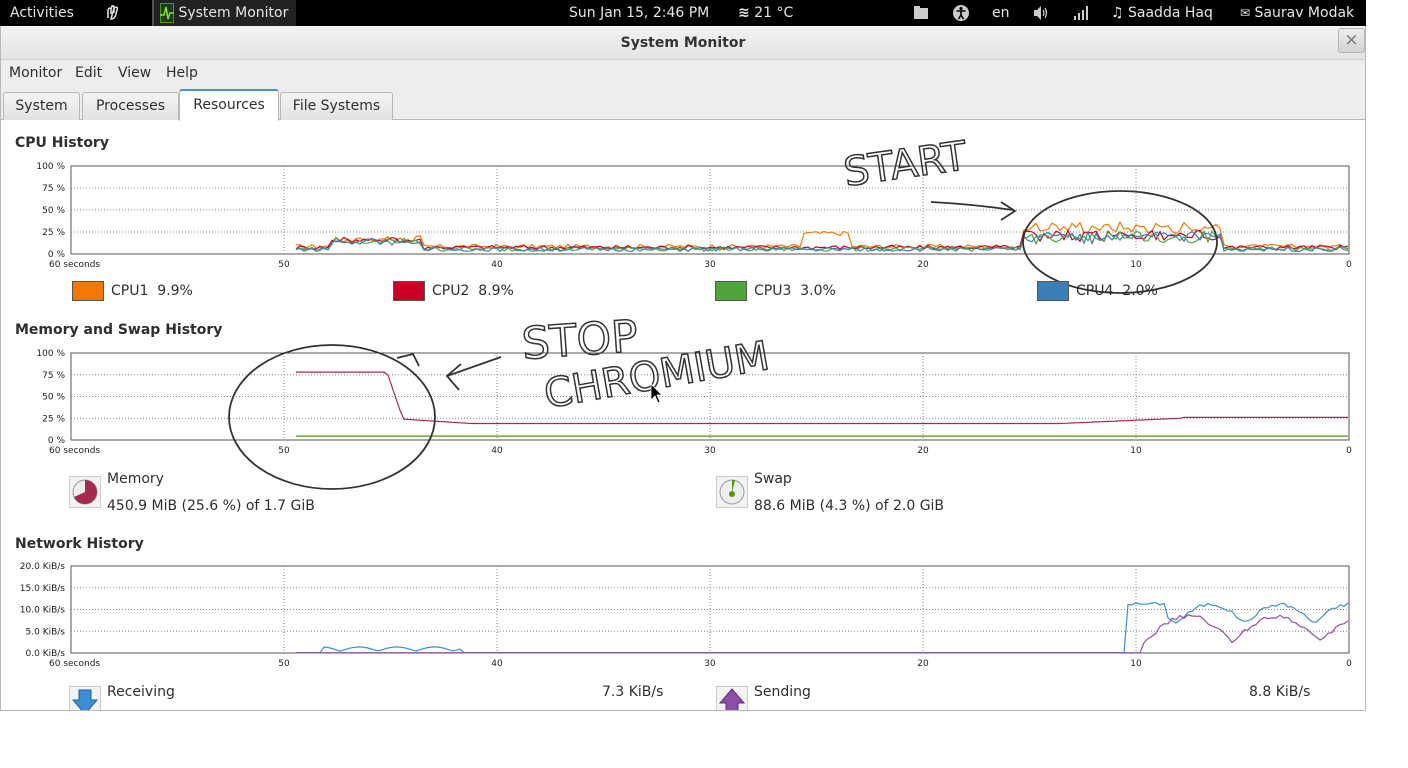 This screenshot has width=1408, height=768. What do you see at coordinates (50, 354) in the screenshot?
I see `mem-y-tick-label: 100 %` at bounding box center [50, 354].